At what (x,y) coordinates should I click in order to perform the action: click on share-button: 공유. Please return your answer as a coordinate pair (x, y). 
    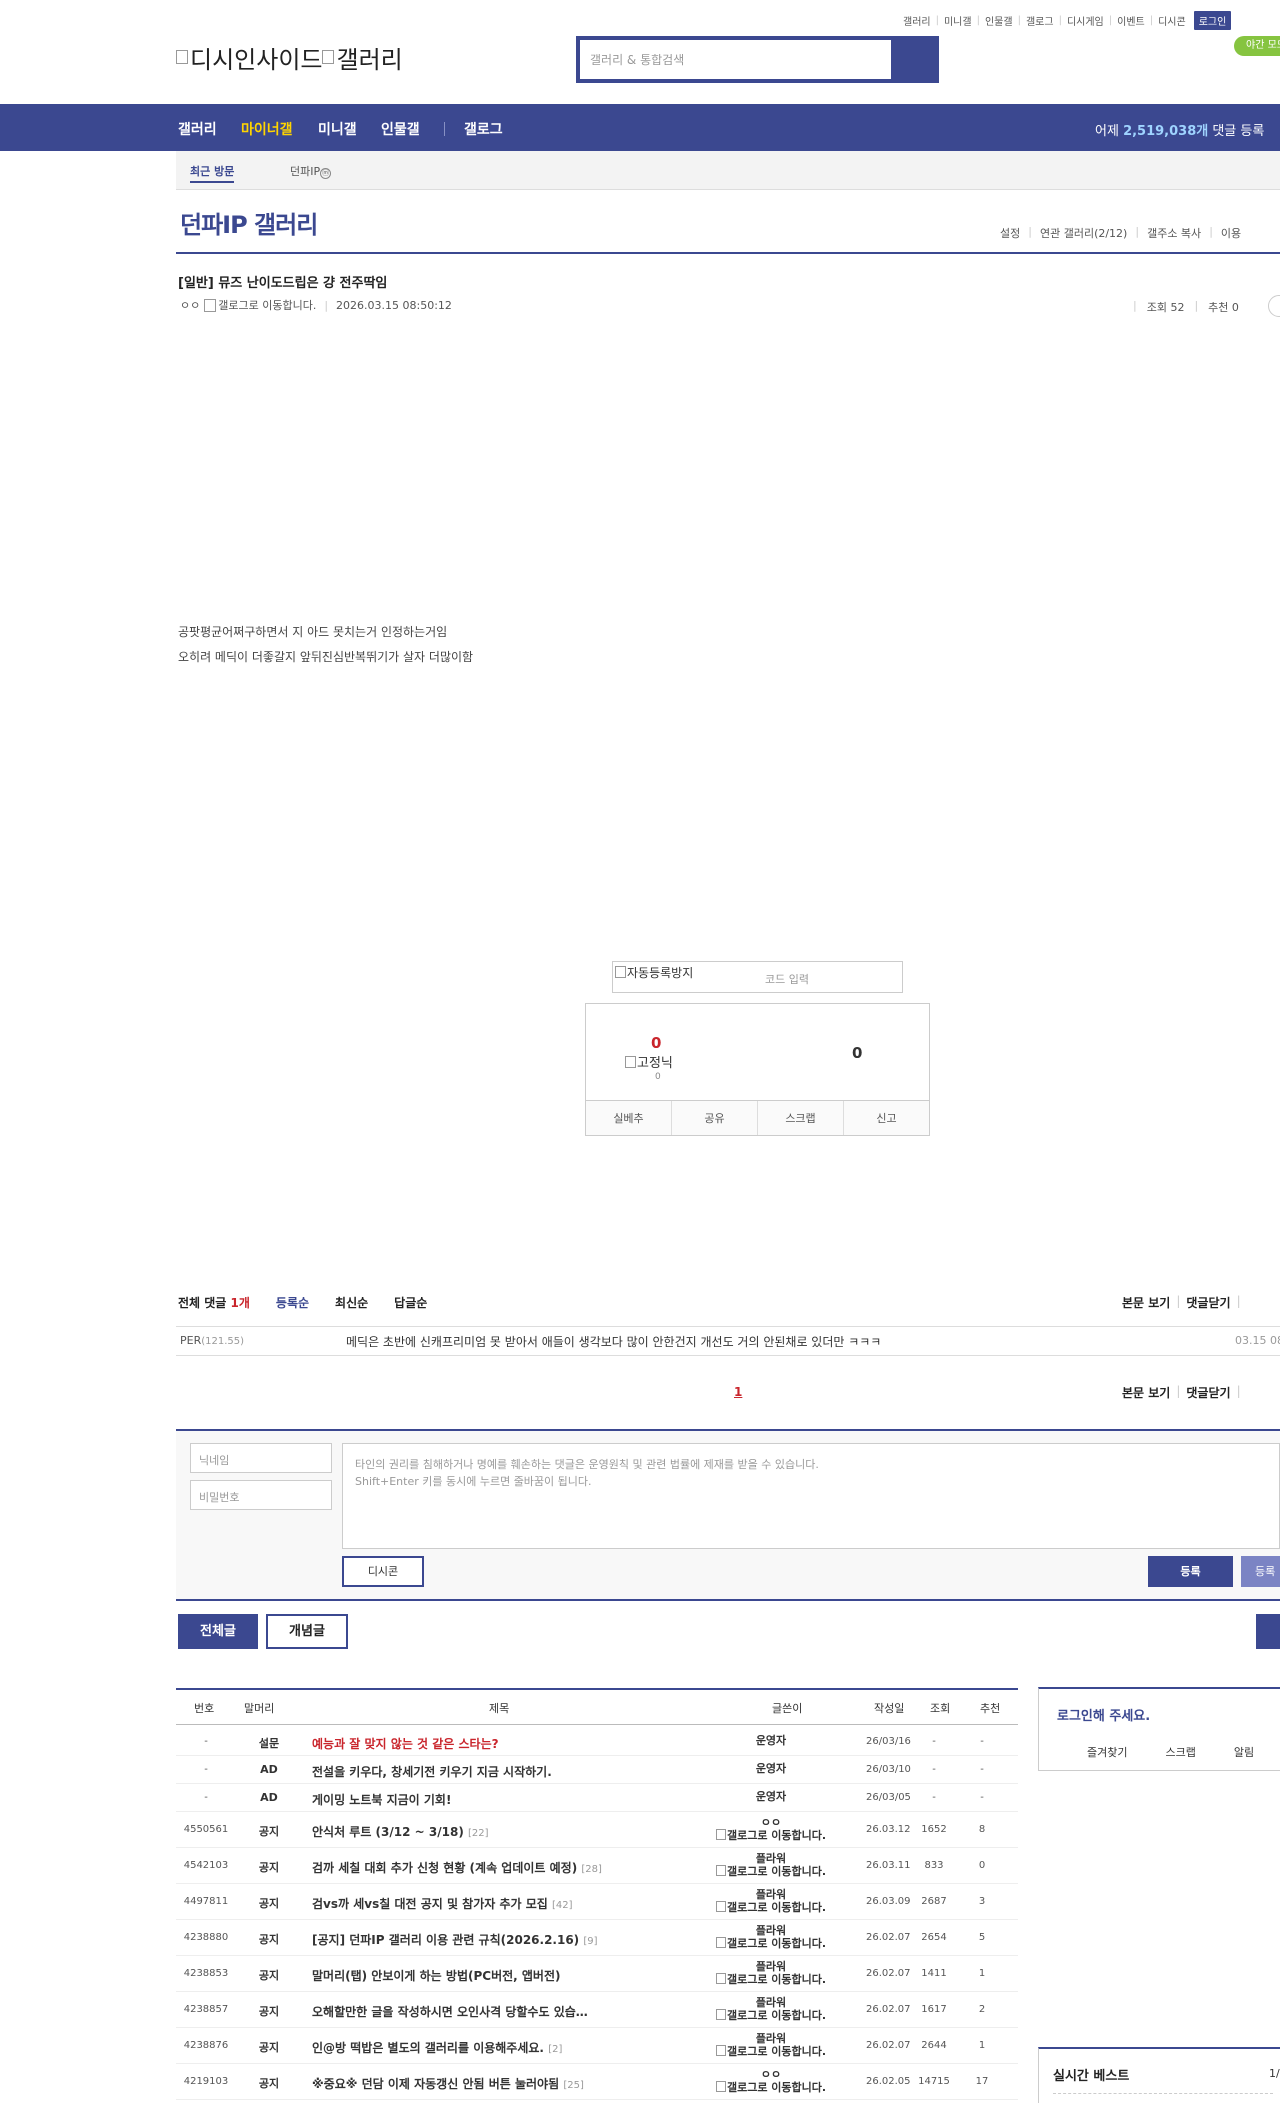
    Looking at the image, I should click on (714, 1118).